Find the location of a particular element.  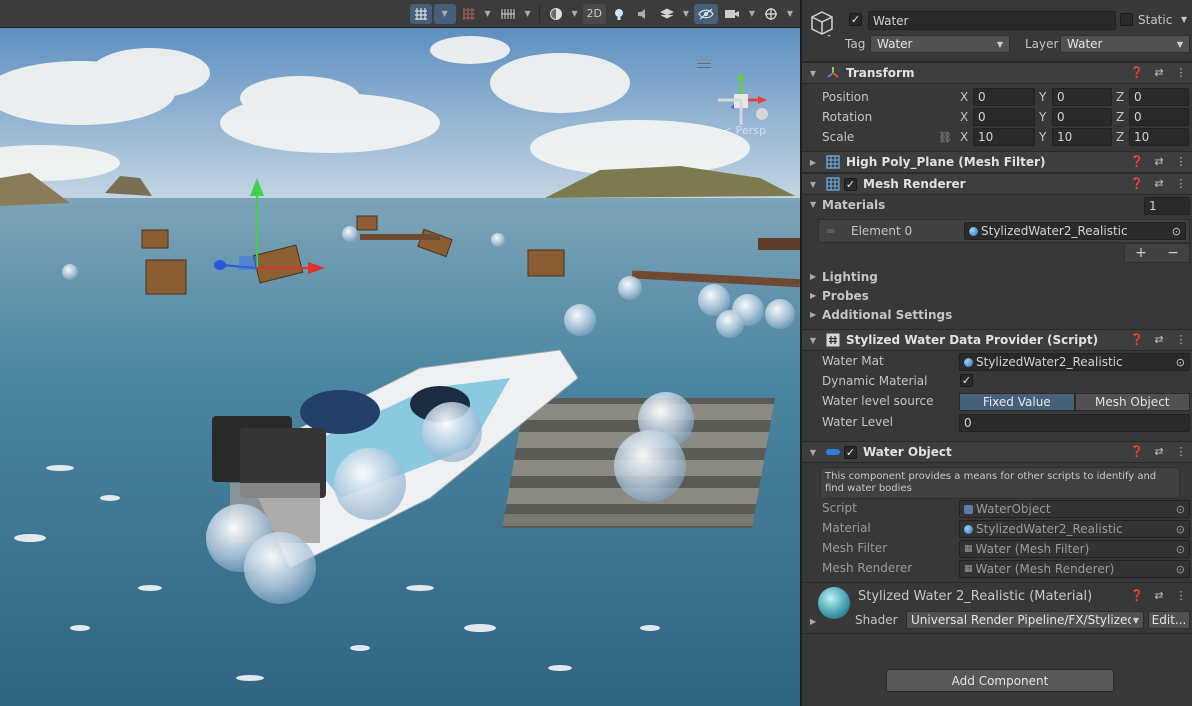

gameobject-active-checkbox: ✓ is located at coordinates (855, 19).